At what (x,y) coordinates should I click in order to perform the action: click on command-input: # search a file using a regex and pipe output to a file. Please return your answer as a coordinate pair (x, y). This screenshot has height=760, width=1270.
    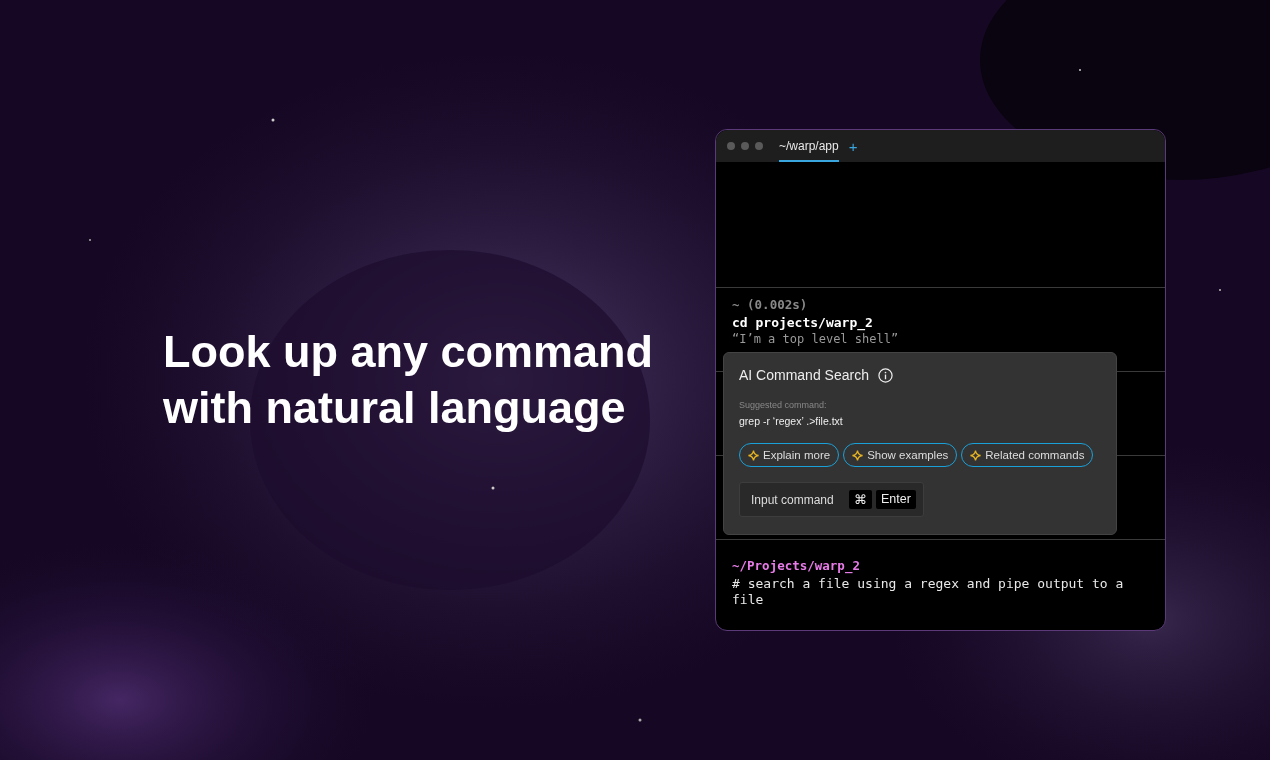
    Looking at the image, I should click on (940, 592).